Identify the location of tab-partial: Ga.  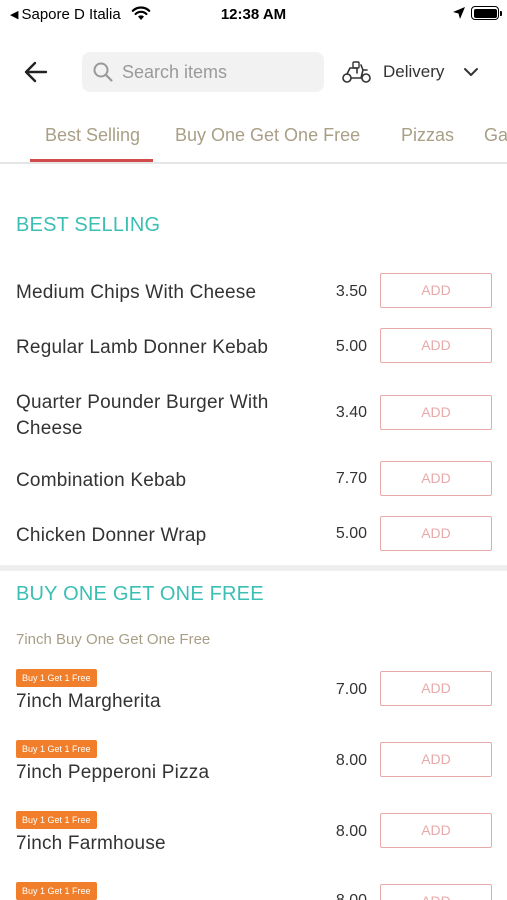
(495, 135).